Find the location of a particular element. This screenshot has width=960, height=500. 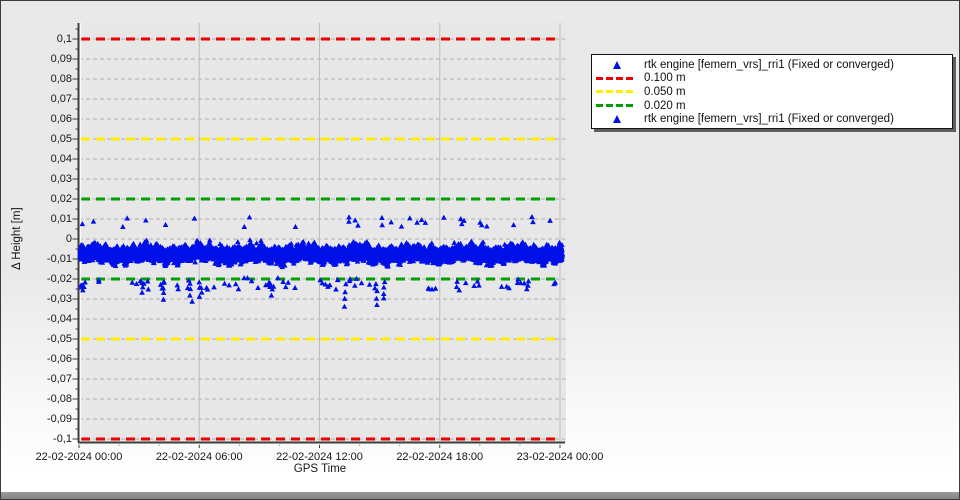

legend-item: 0.020 m is located at coordinates (772, 106).